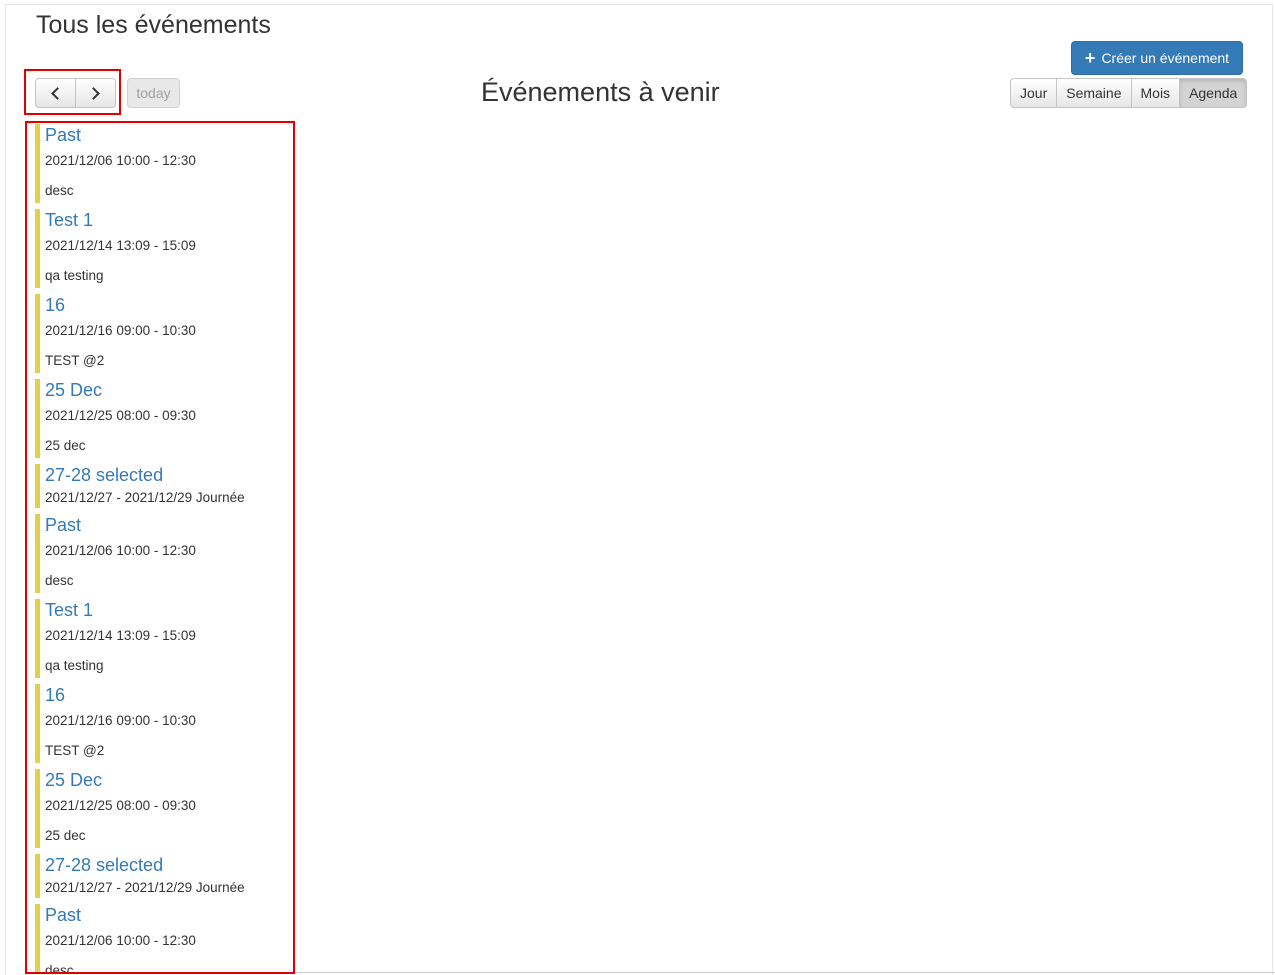 Image resolution: width=1275 pixels, height=975 pixels. What do you see at coordinates (600, 92) in the screenshot?
I see `view-title: Événements à venir` at bounding box center [600, 92].